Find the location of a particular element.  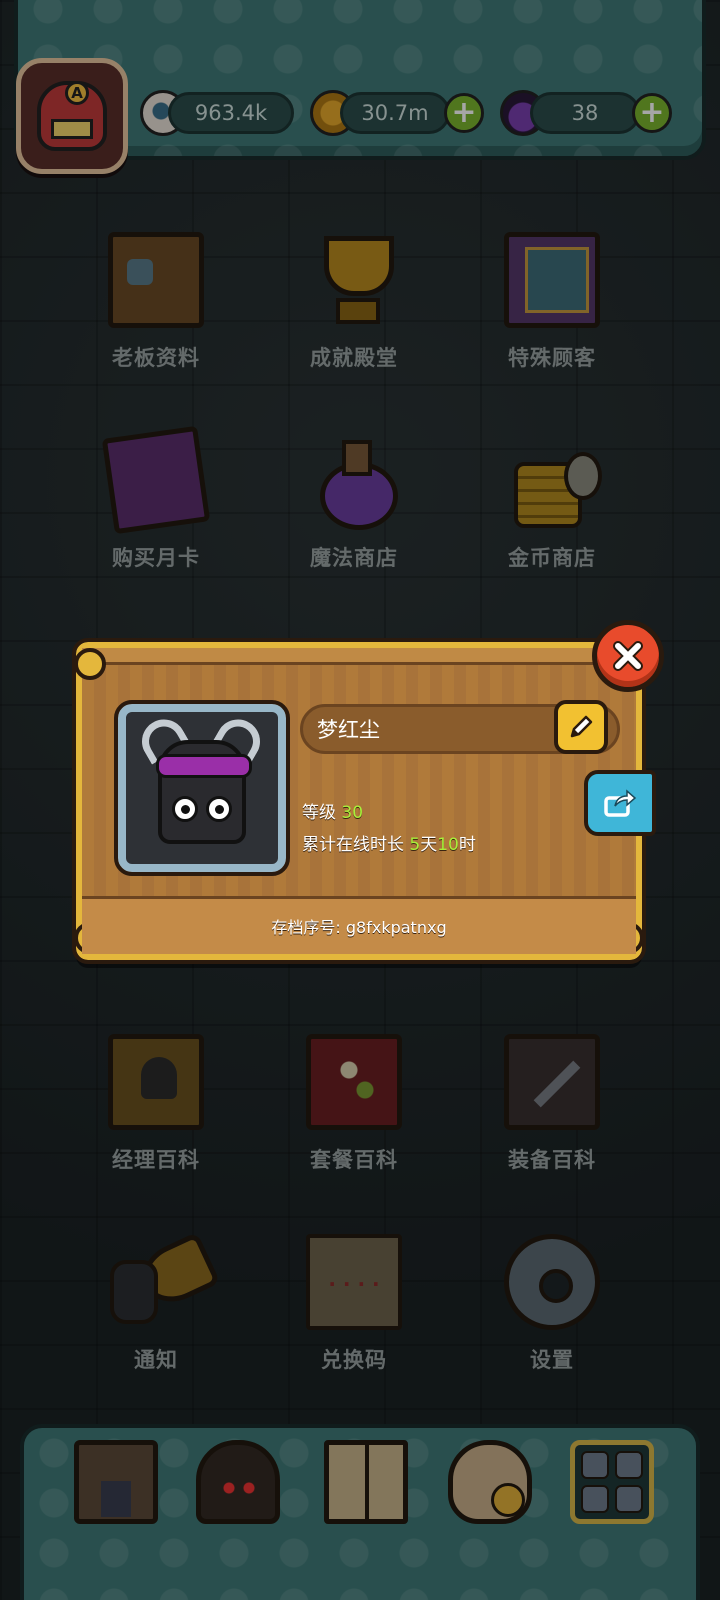

close-icon is located at coordinates (628, 656).